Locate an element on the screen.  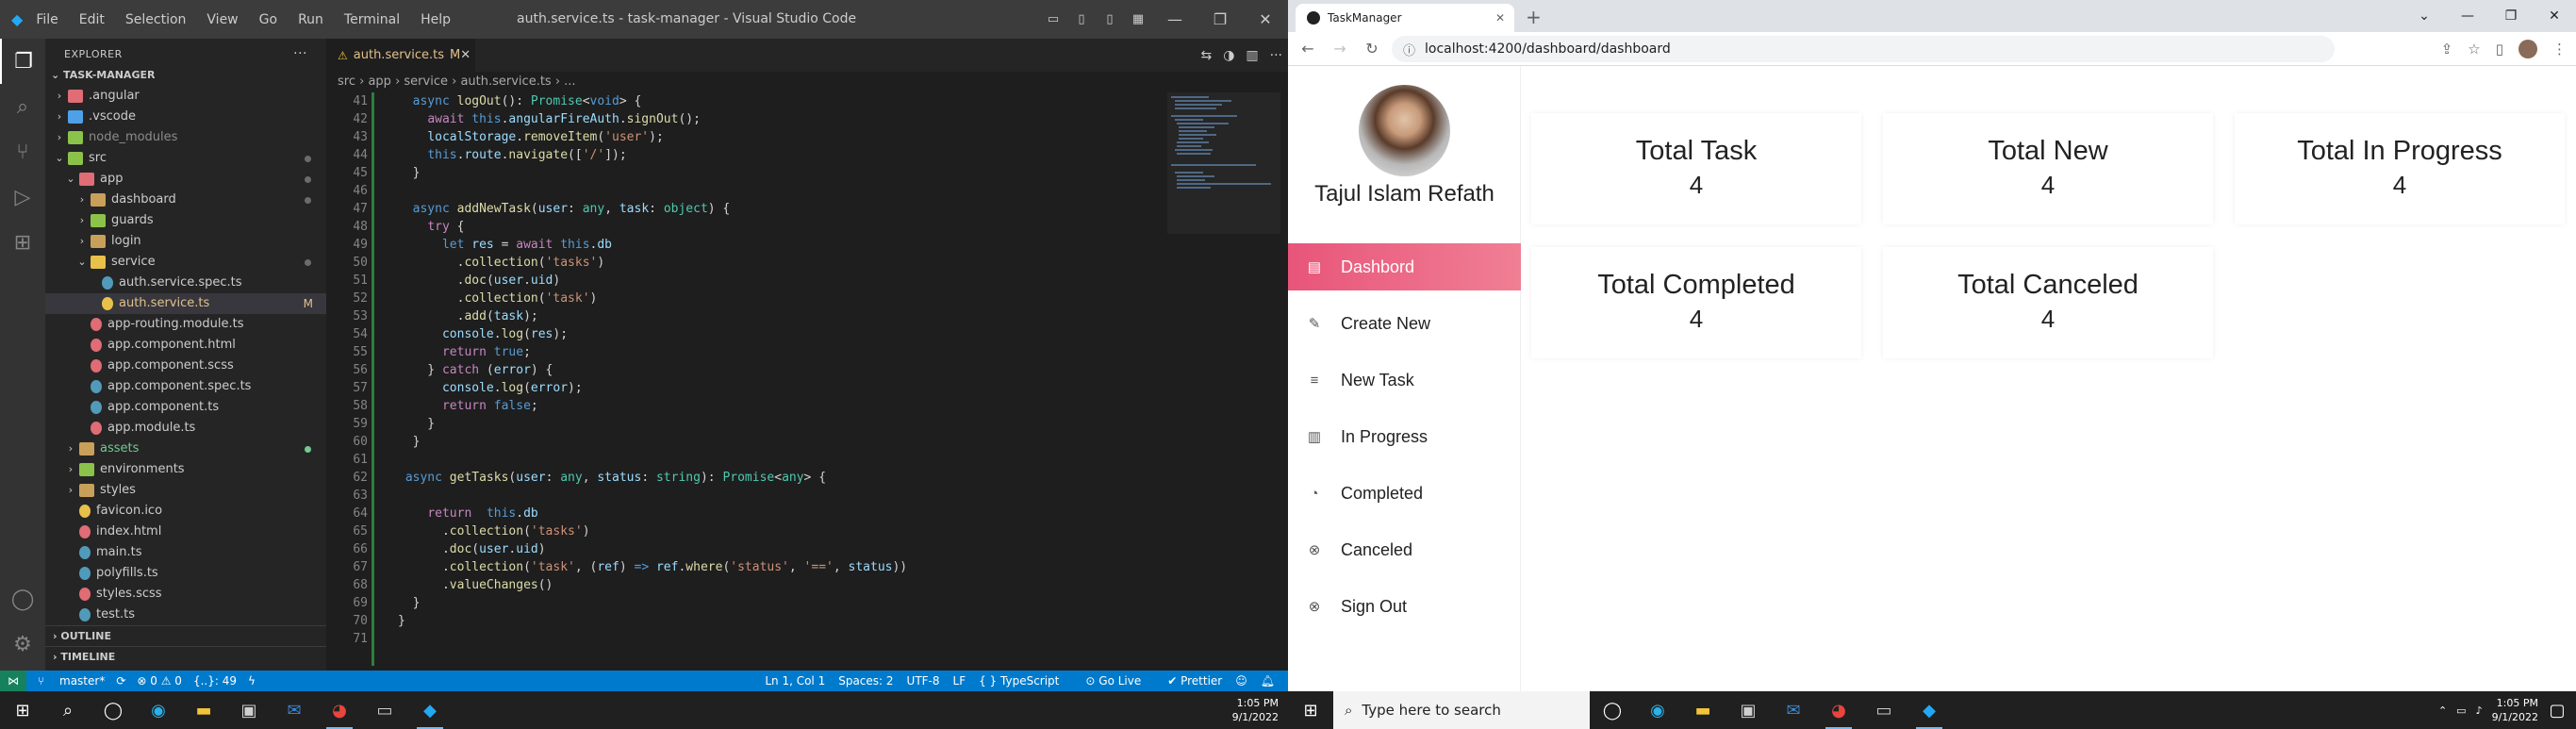
menu-kebab-icon: ⋮ is located at coordinates (2559, 50).